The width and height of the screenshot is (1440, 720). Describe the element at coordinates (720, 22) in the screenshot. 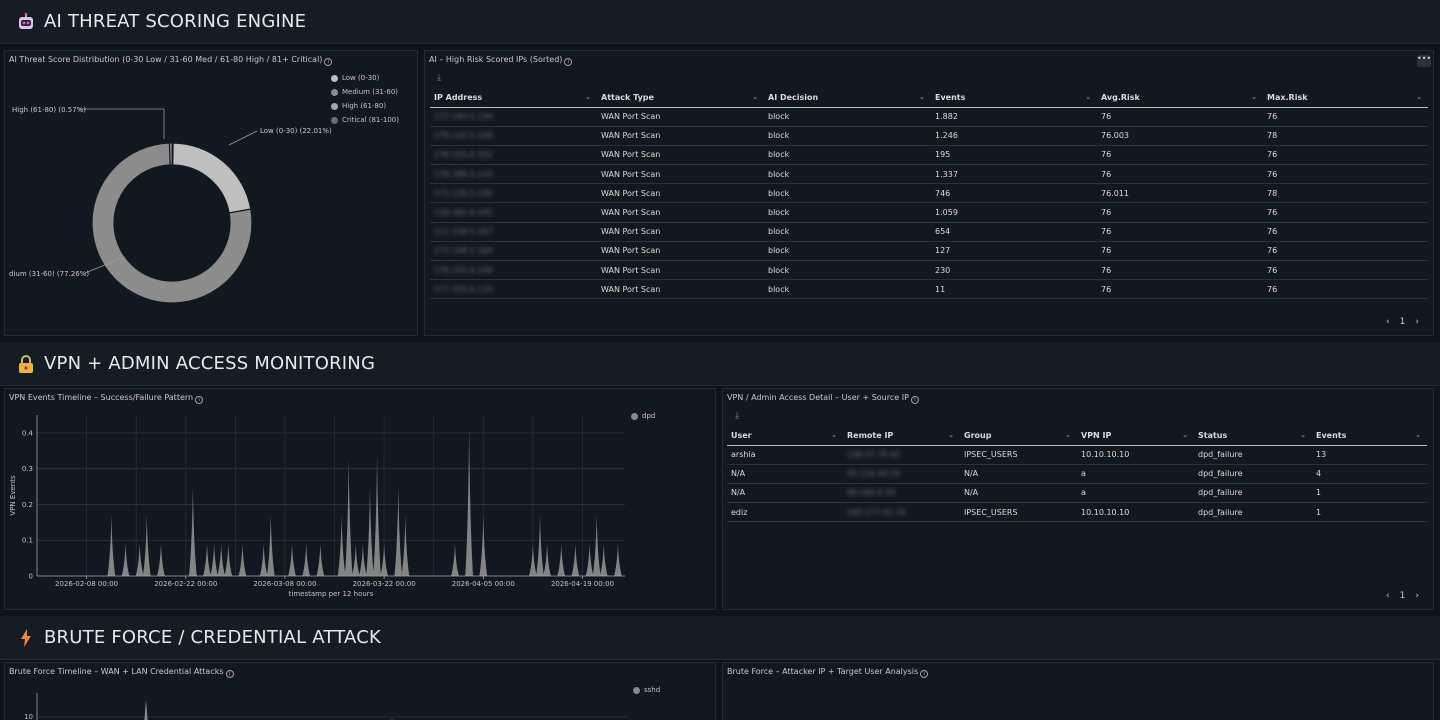

I see `section-header-ai: AI THREAT SCORING ENGINE` at that location.